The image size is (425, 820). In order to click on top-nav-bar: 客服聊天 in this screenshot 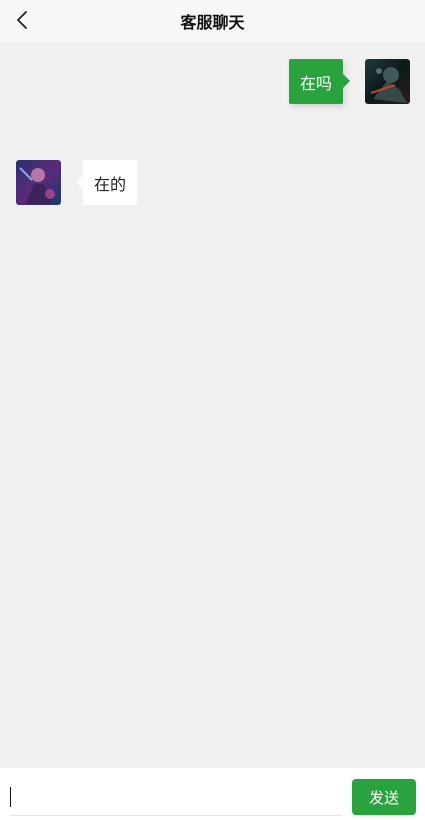, I will do `click(212, 21)`.